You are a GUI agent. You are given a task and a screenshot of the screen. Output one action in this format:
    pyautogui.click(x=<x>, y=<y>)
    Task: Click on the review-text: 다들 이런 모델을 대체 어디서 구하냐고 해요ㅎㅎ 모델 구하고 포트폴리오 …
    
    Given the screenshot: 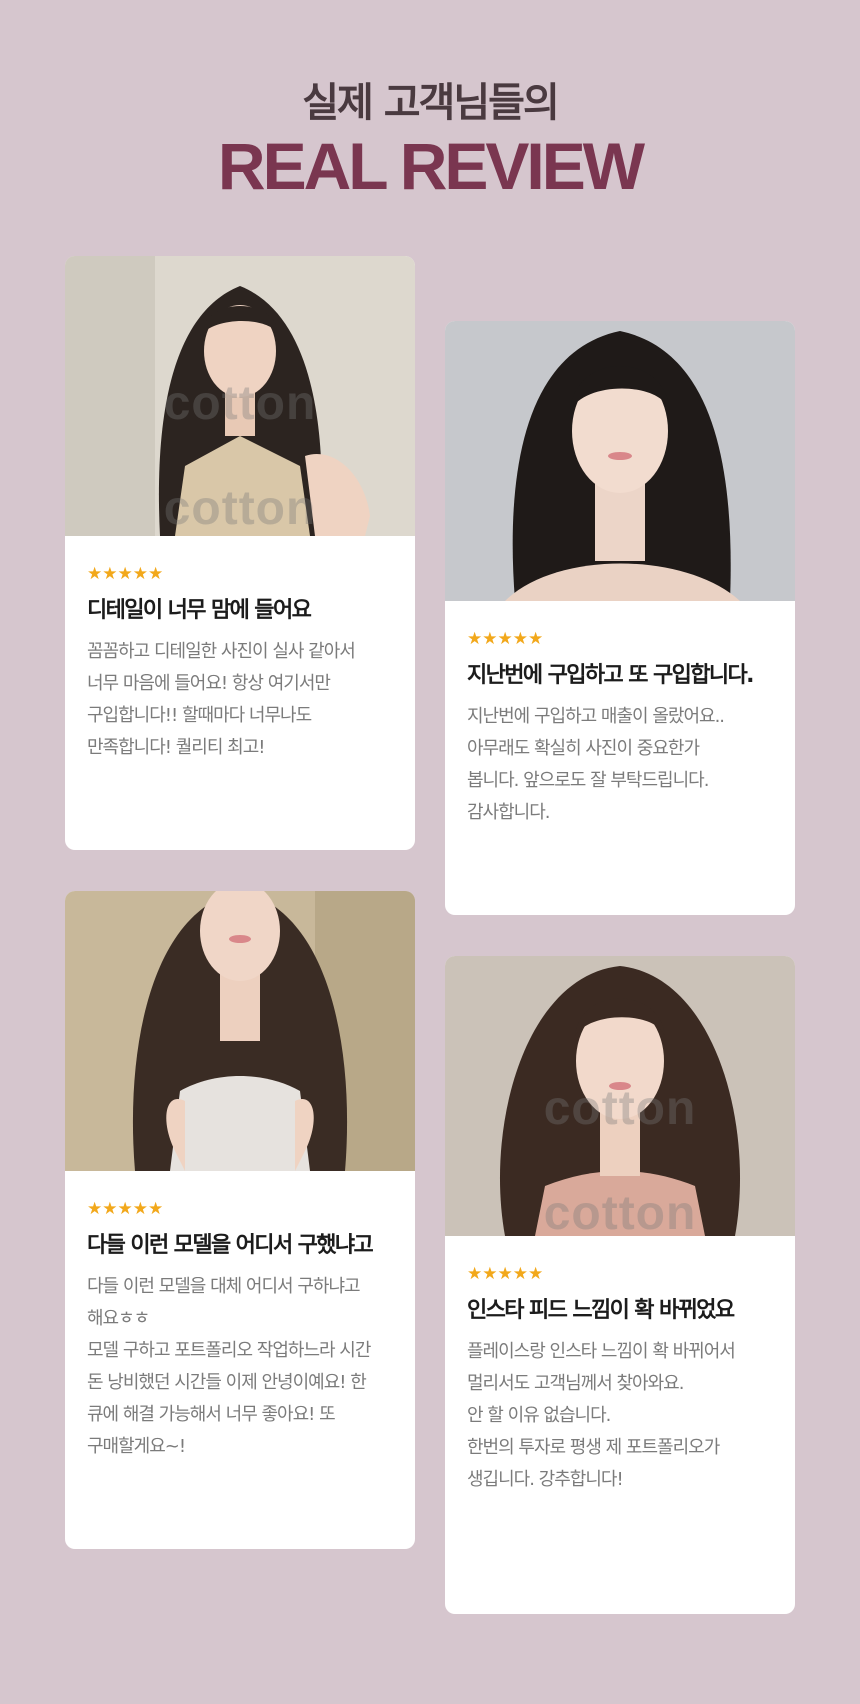 What is the action you would take?
    pyautogui.click(x=229, y=1366)
    